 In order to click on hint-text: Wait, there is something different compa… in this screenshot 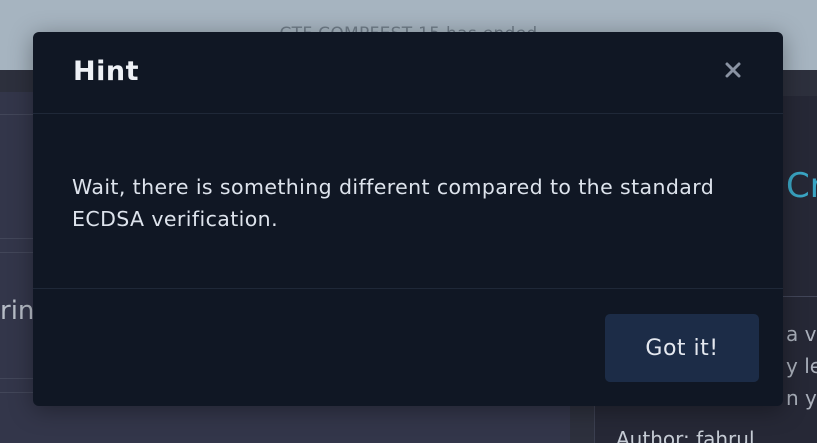, I will do `click(393, 203)`.